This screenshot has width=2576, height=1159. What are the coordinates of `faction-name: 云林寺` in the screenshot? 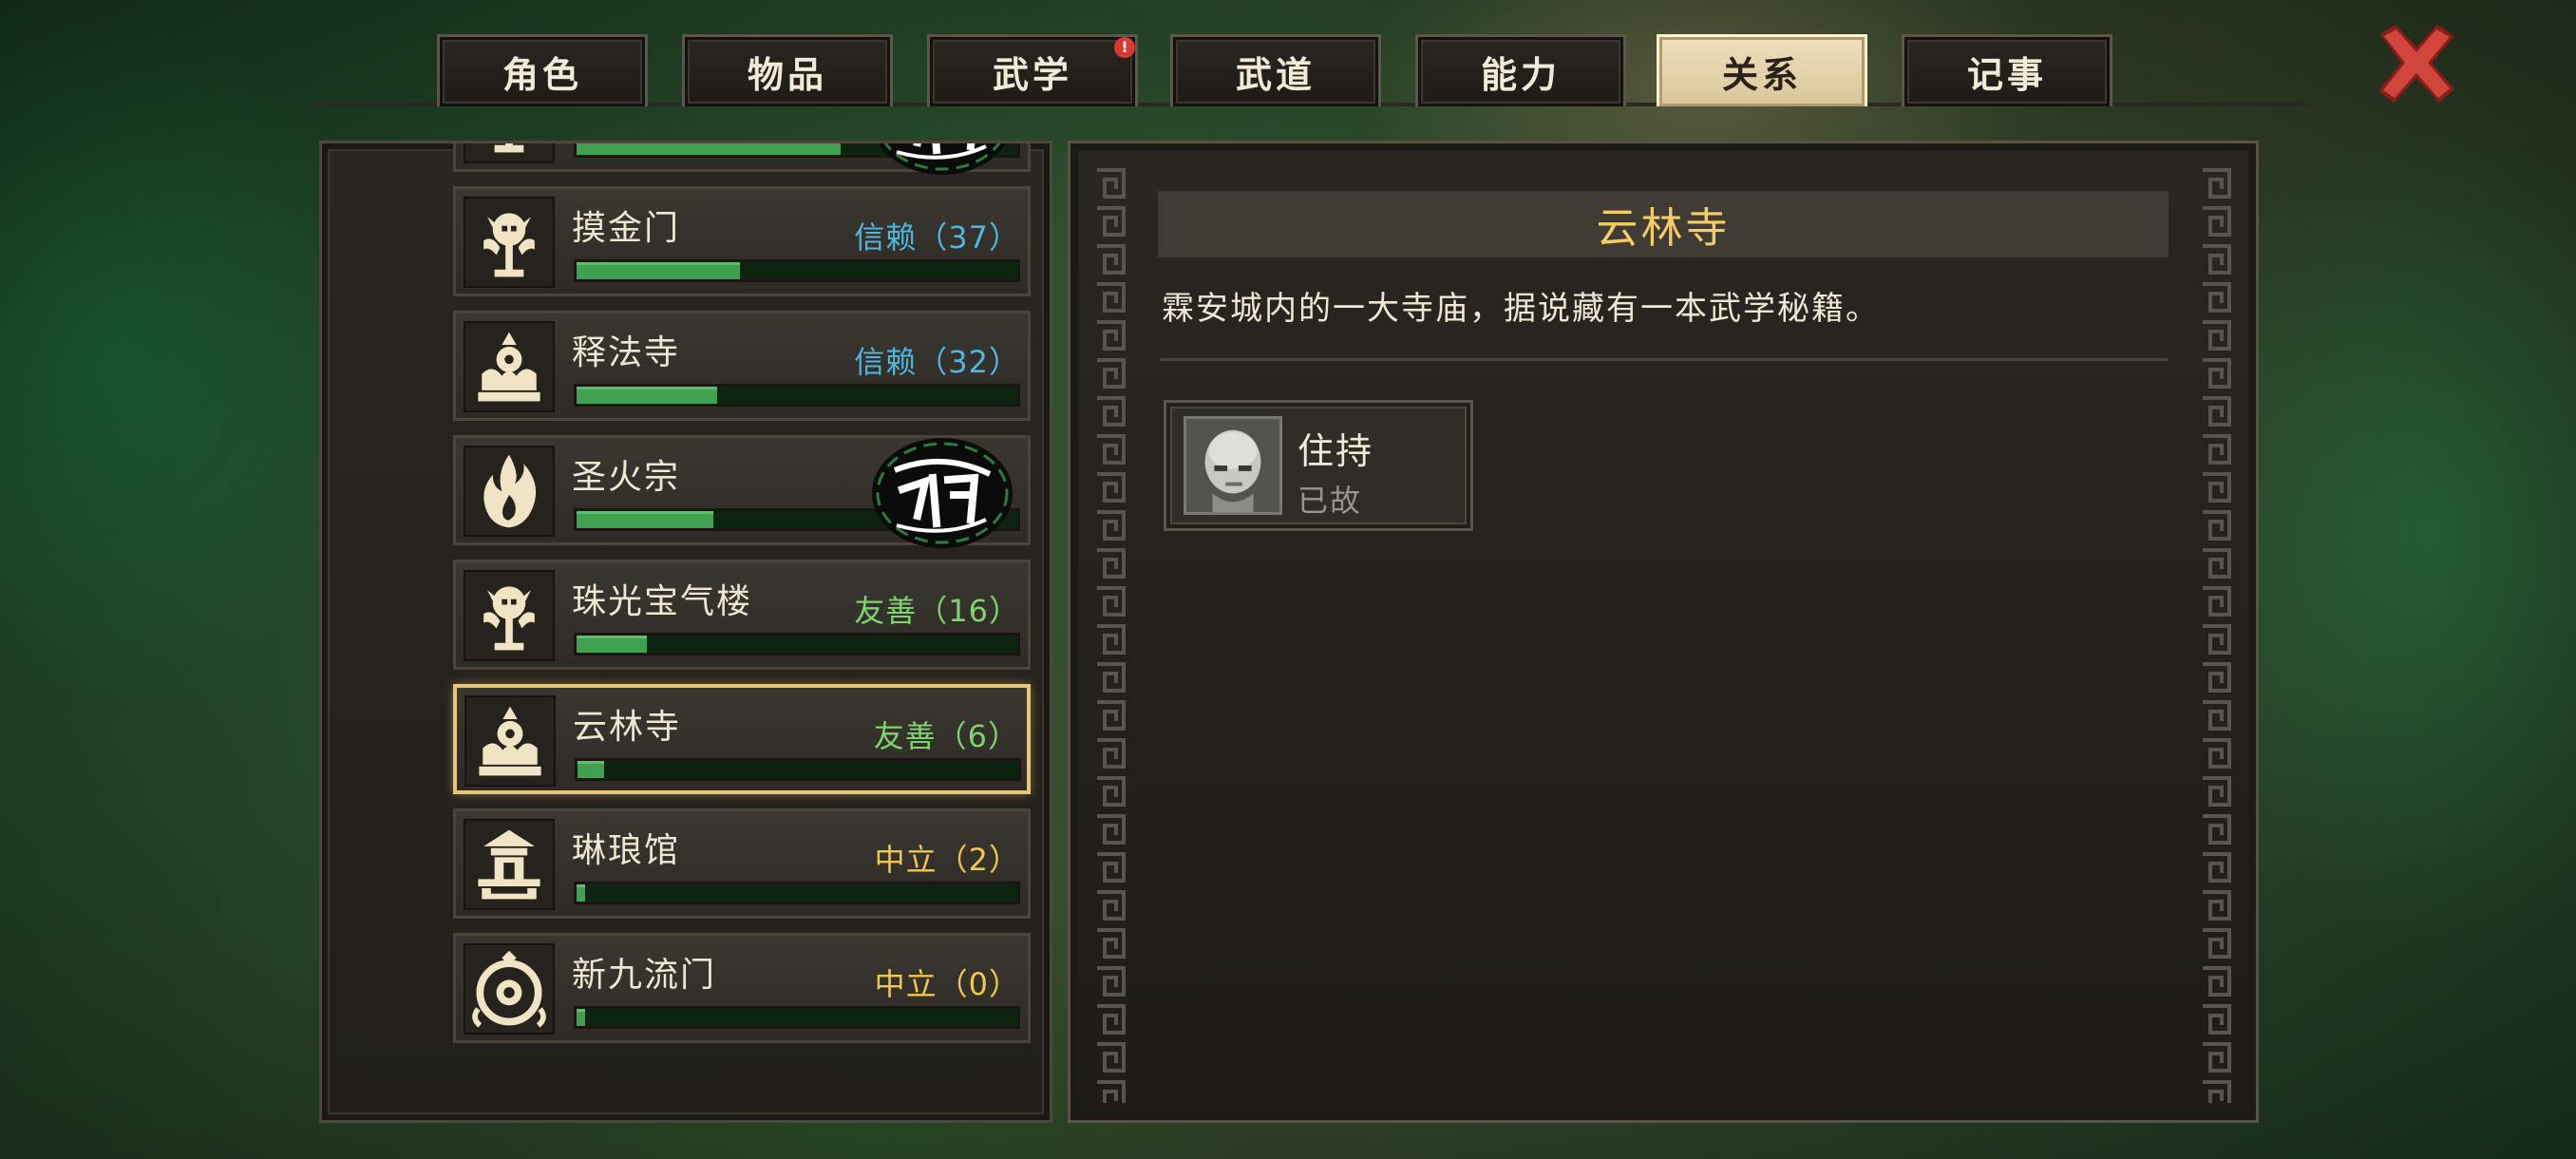 It's located at (627, 727).